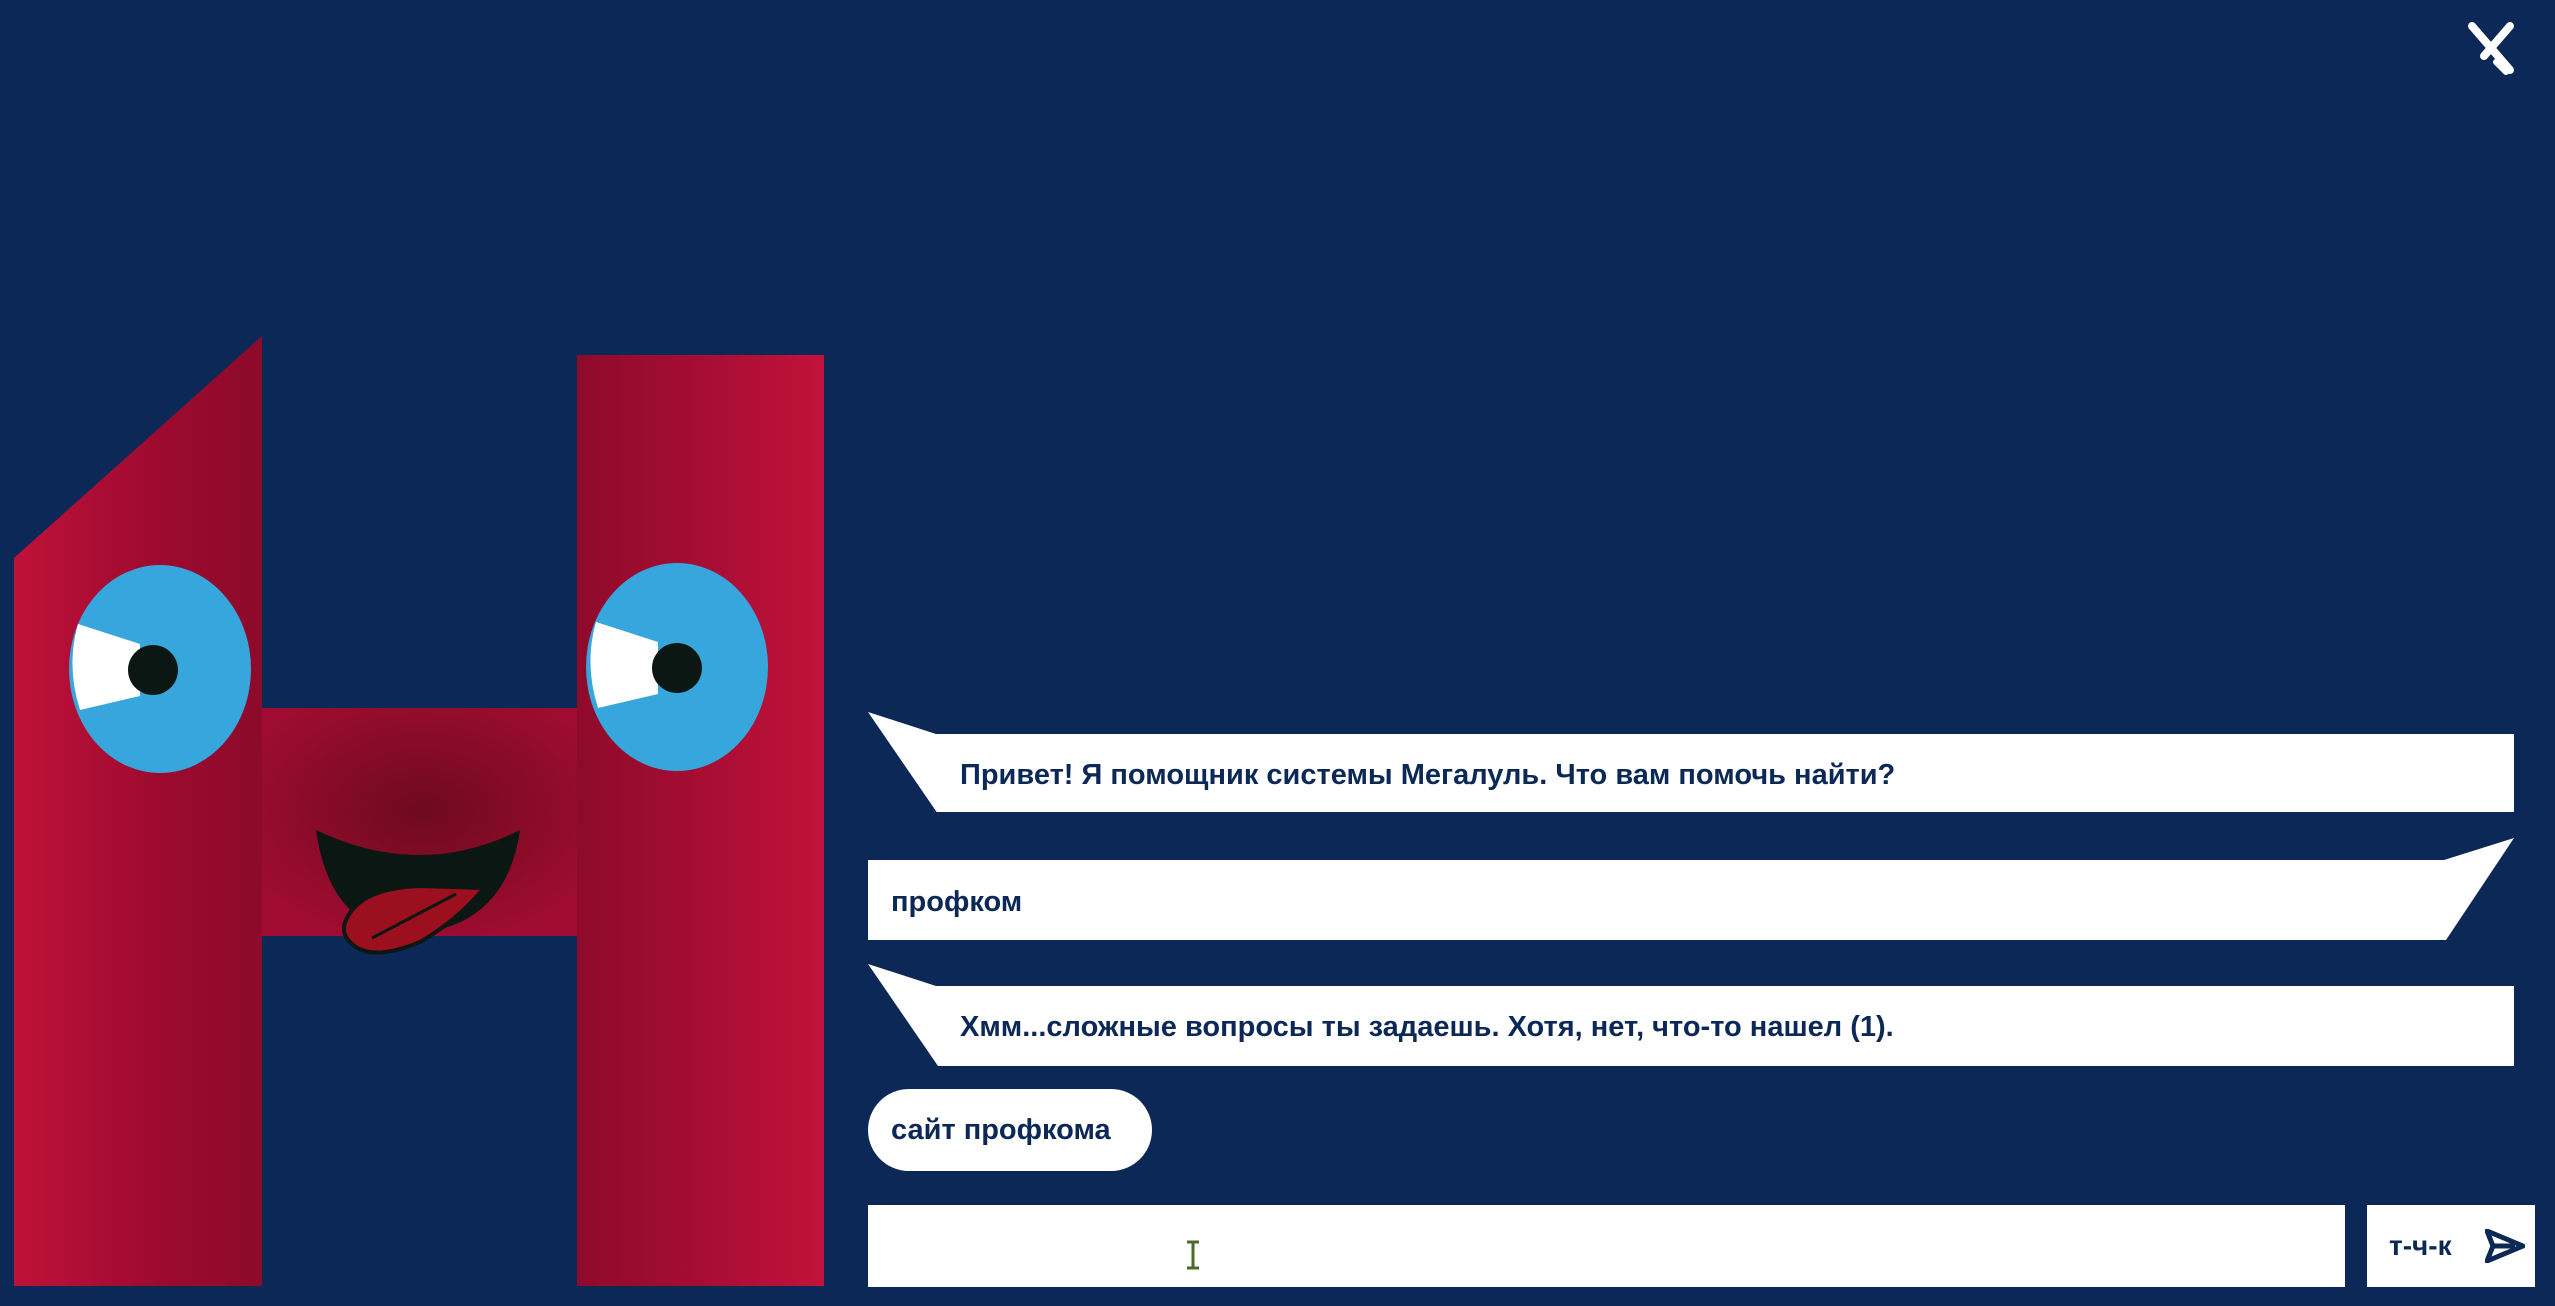 The image size is (2555, 1306). I want to click on send-button: т-ч-к, so click(2451, 1246).